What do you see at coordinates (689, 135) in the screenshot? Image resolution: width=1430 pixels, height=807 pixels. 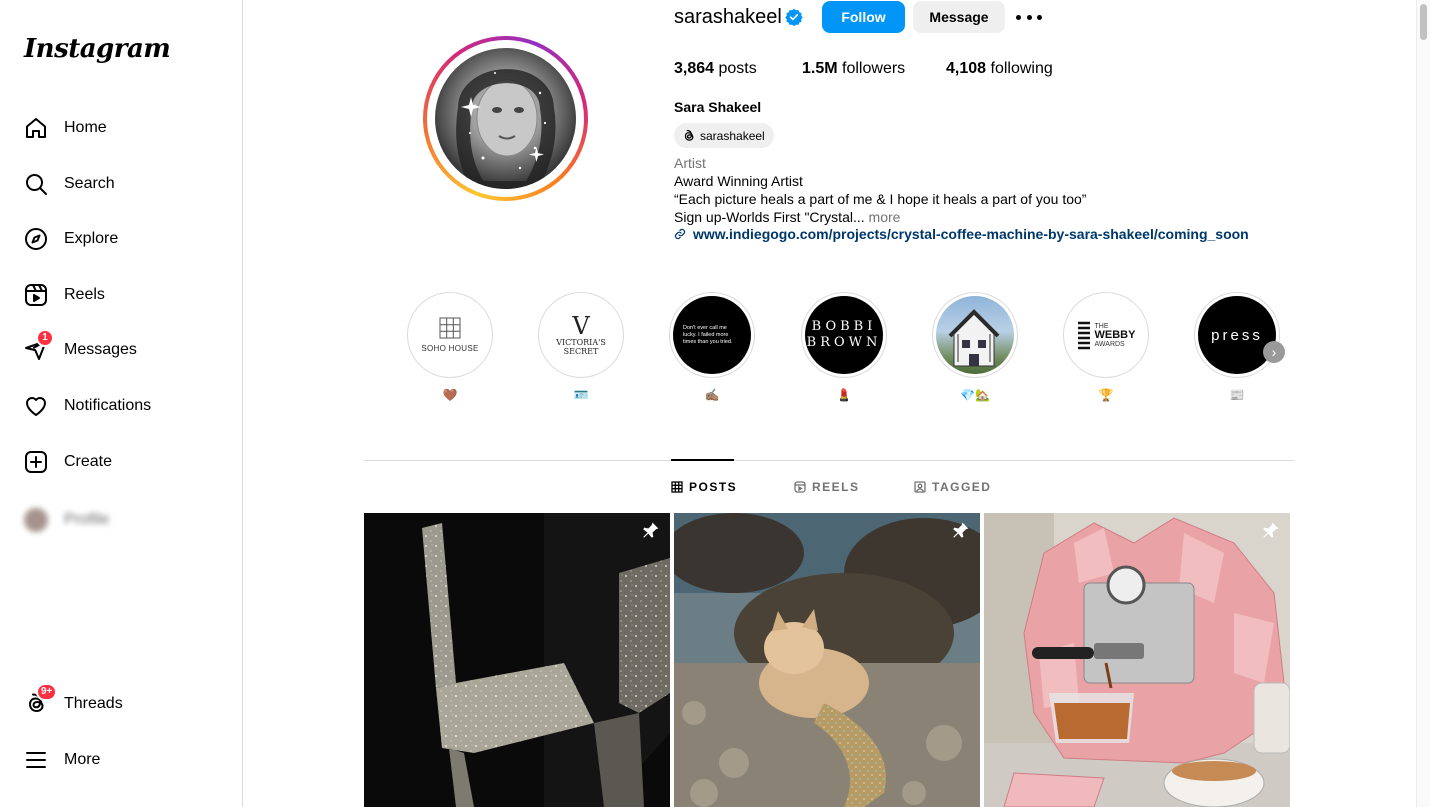 I see `threads-icon` at bounding box center [689, 135].